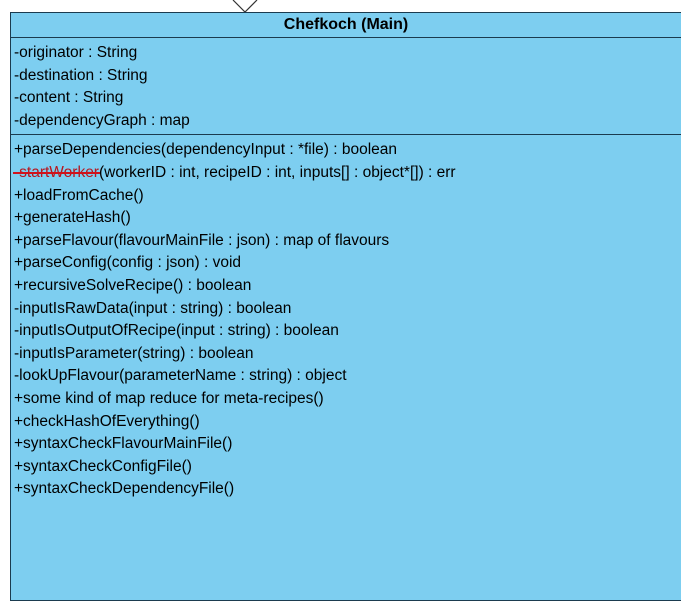 The image size is (683, 601). What do you see at coordinates (123, 444) in the screenshot?
I see `operation-syntax-check-flavour-main-file: +syntaxCheckFlavourMainFile()` at bounding box center [123, 444].